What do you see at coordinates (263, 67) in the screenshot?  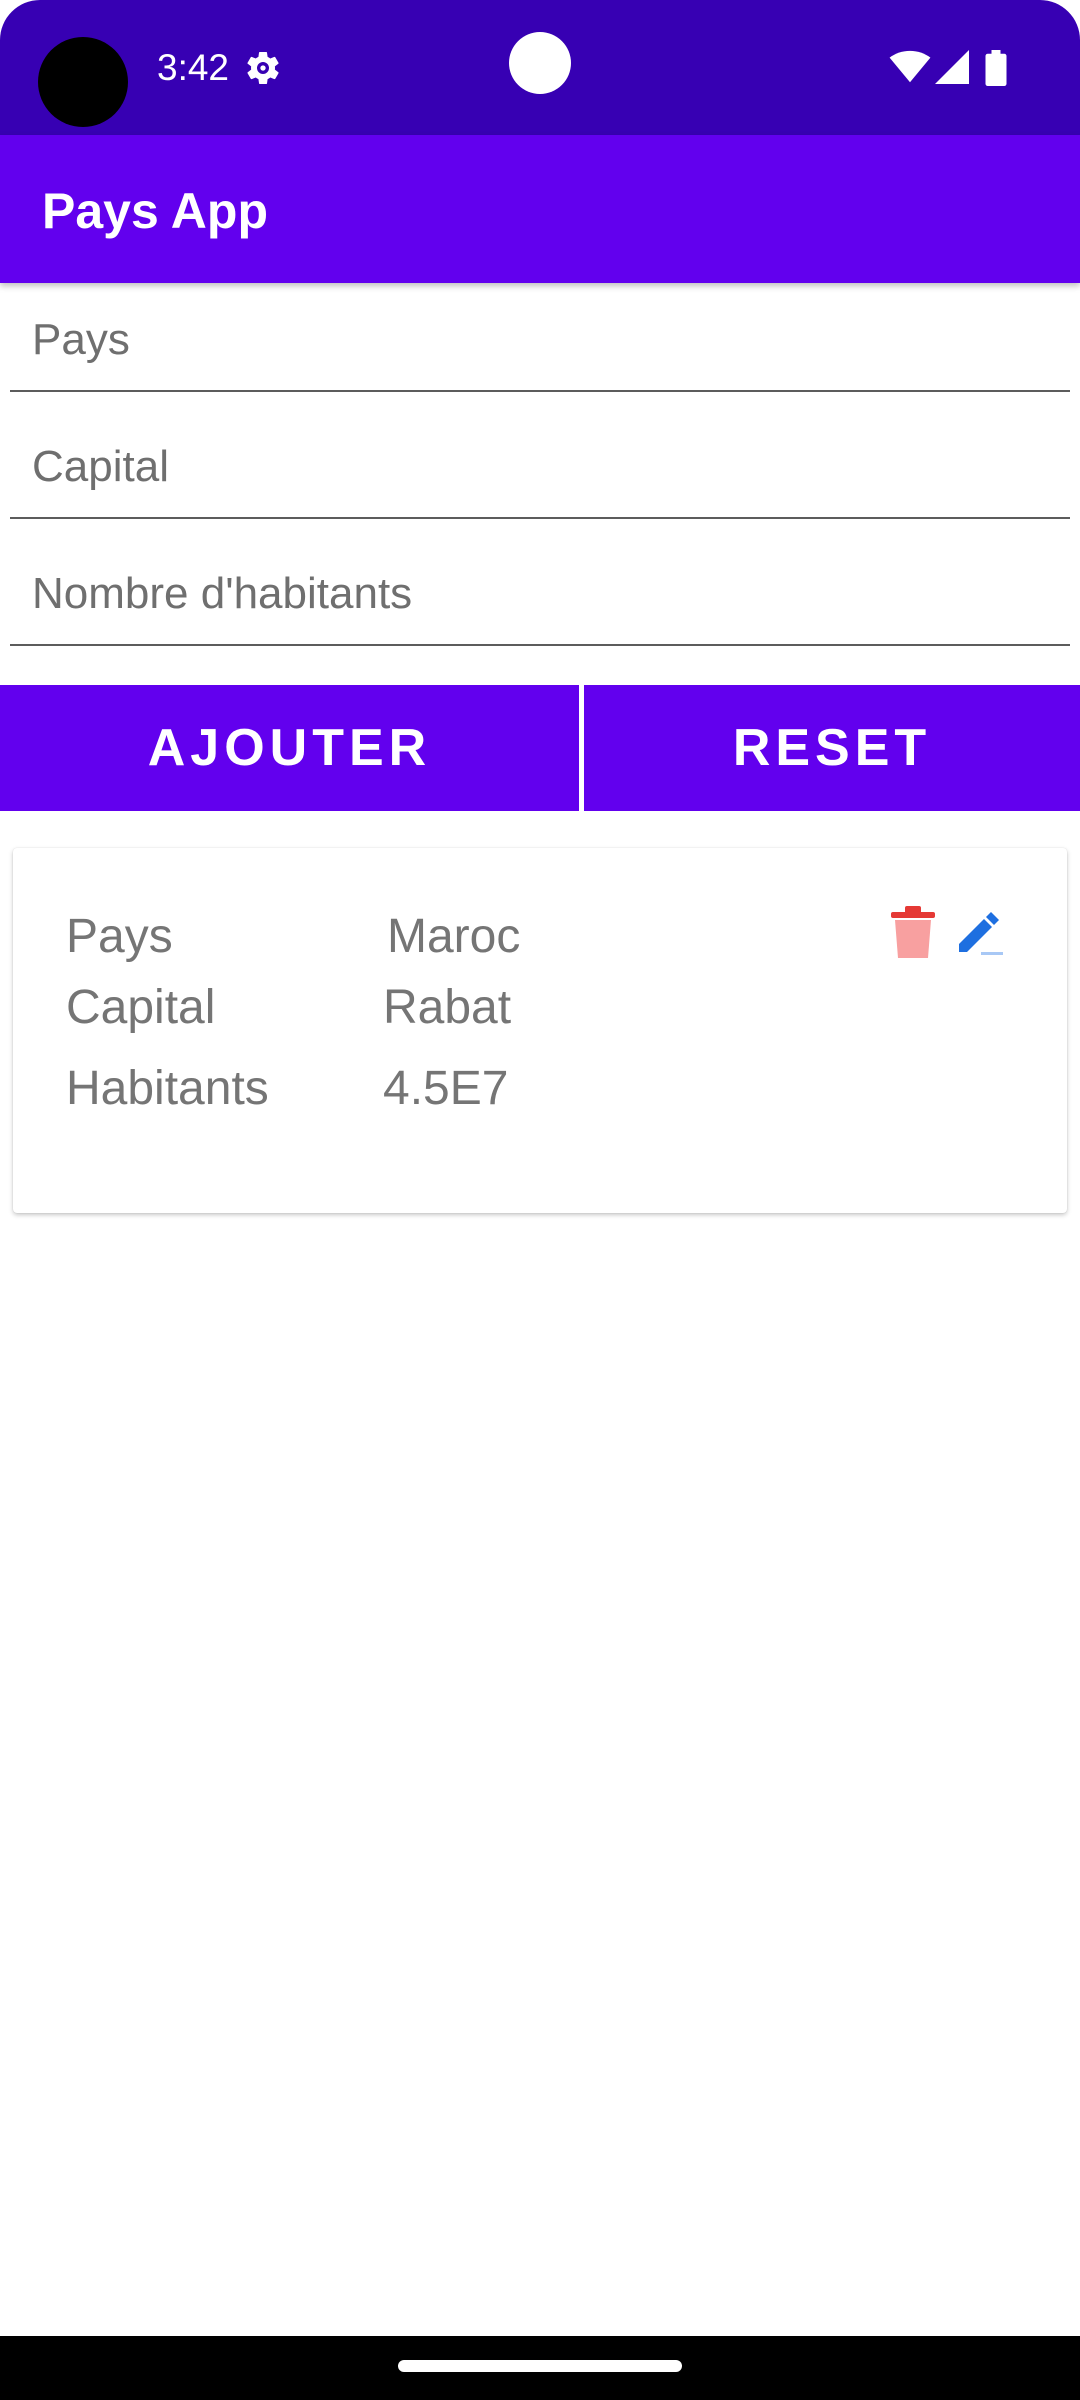 I see `settings-icon` at bounding box center [263, 67].